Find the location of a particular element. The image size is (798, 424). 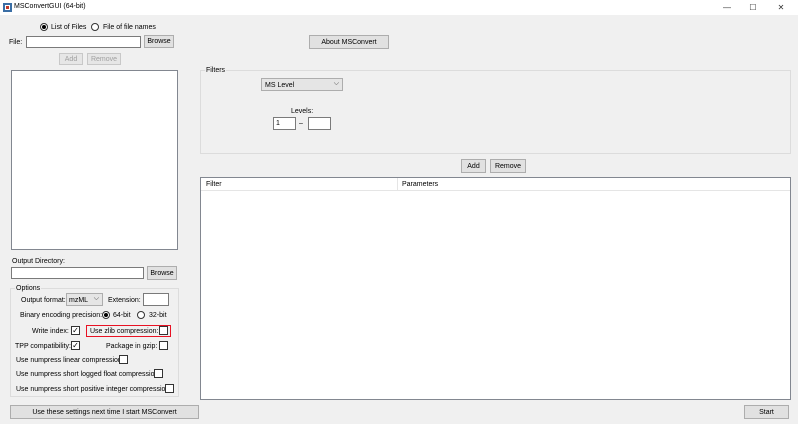

file-of-file-names-radio is located at coordinates (95, 27).